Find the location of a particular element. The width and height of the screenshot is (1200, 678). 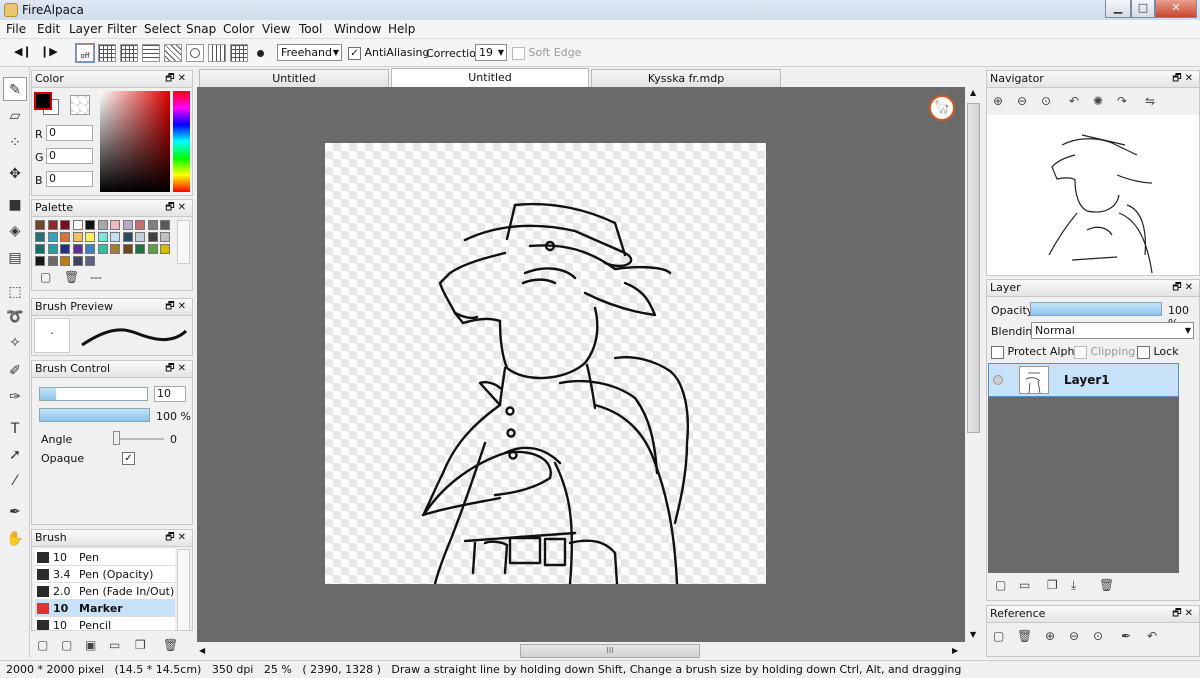

antialiasing-toggle: ✓ AntiAliasing is located at coordinates (389, 53).